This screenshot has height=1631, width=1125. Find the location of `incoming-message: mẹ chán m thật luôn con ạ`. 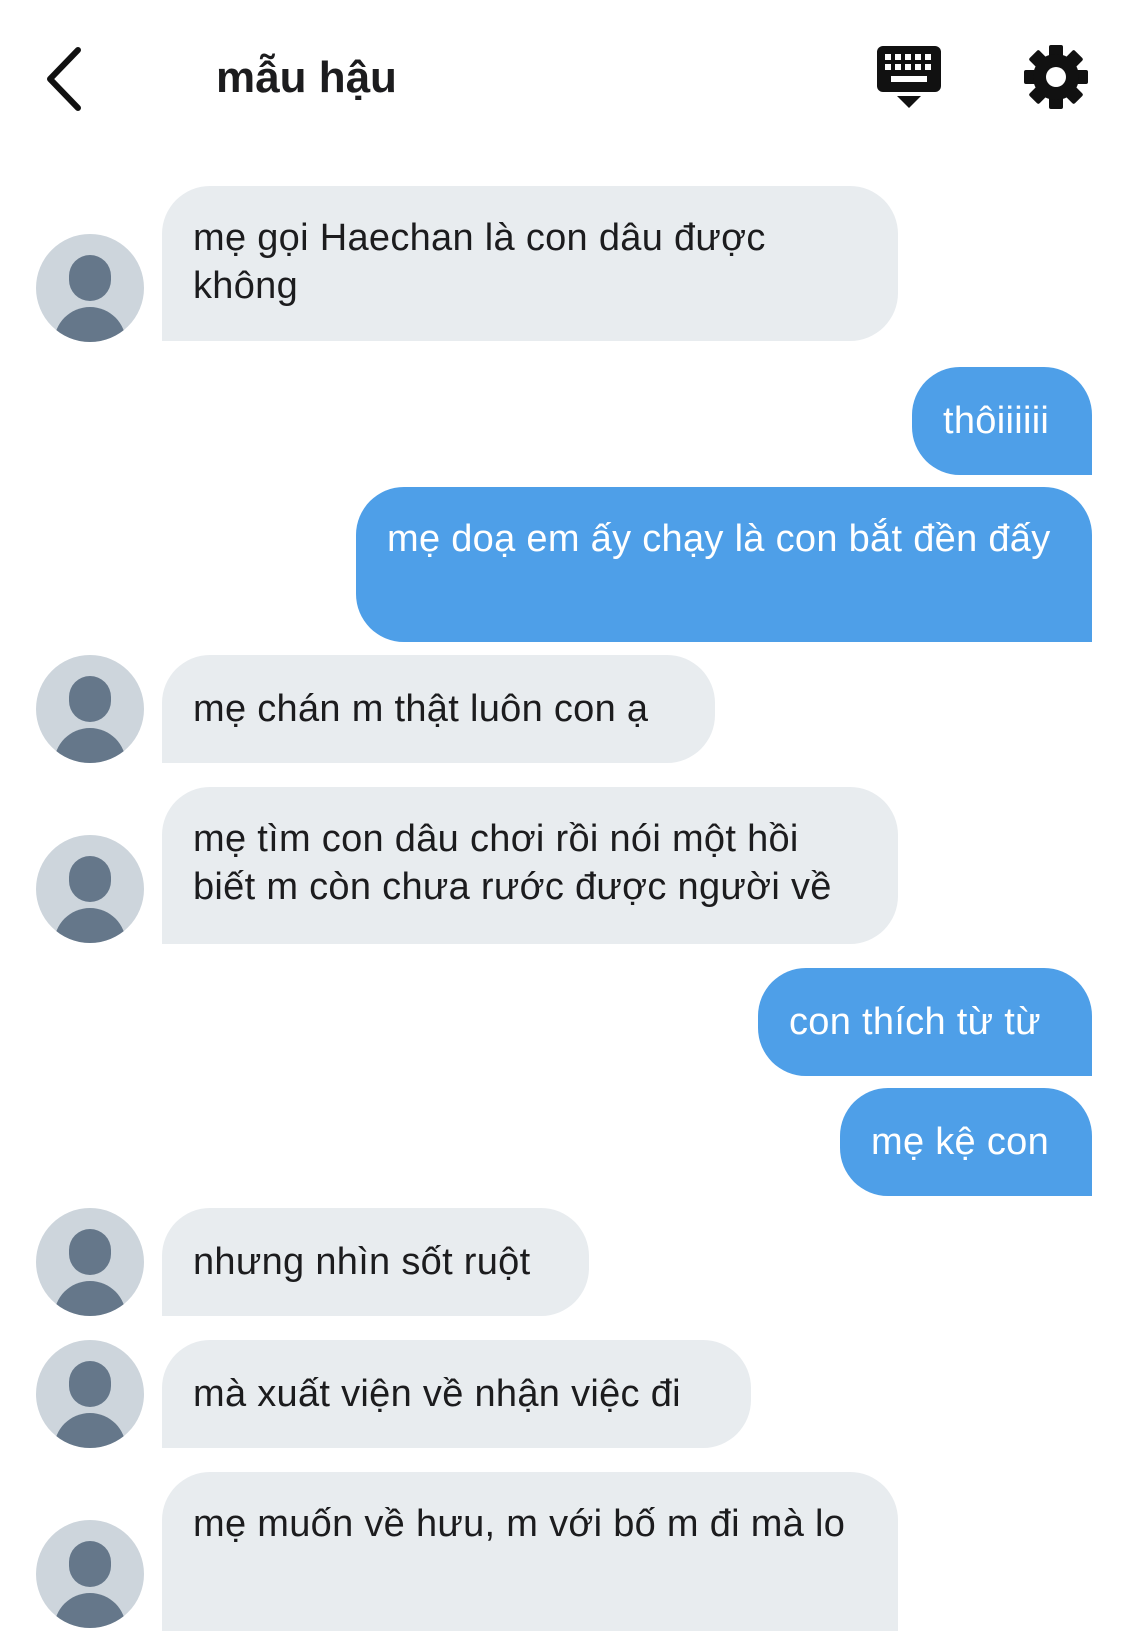

incoming-message: mẹ chán m thật luôn con ạ is located at coordinates (438, 709).